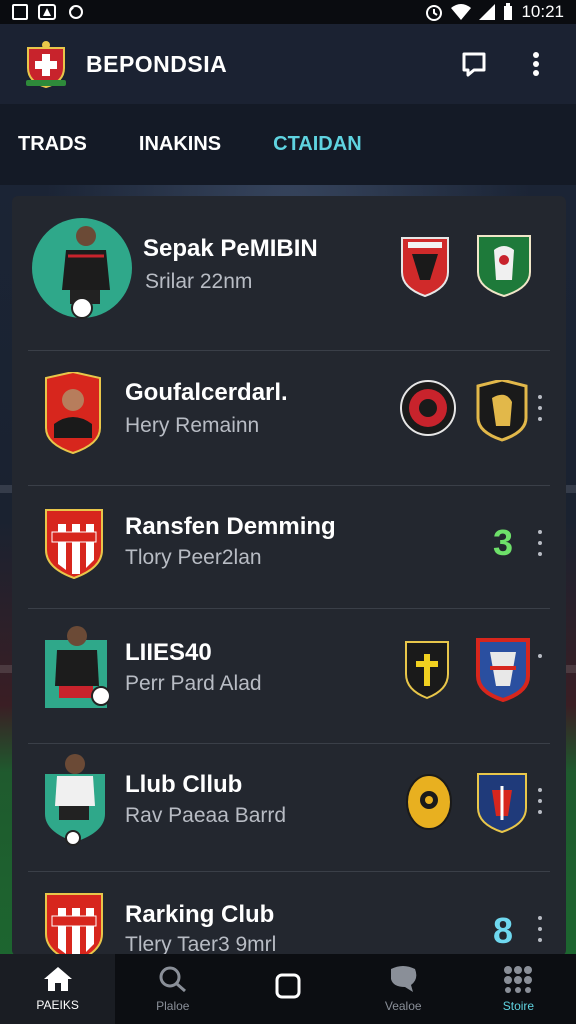 The image size is (576, 1024). What do you see at coordinates (230, 248) in the screenshot?
I see `club-name: Sepak PeMIBIN` at bounding box center [230, 248].